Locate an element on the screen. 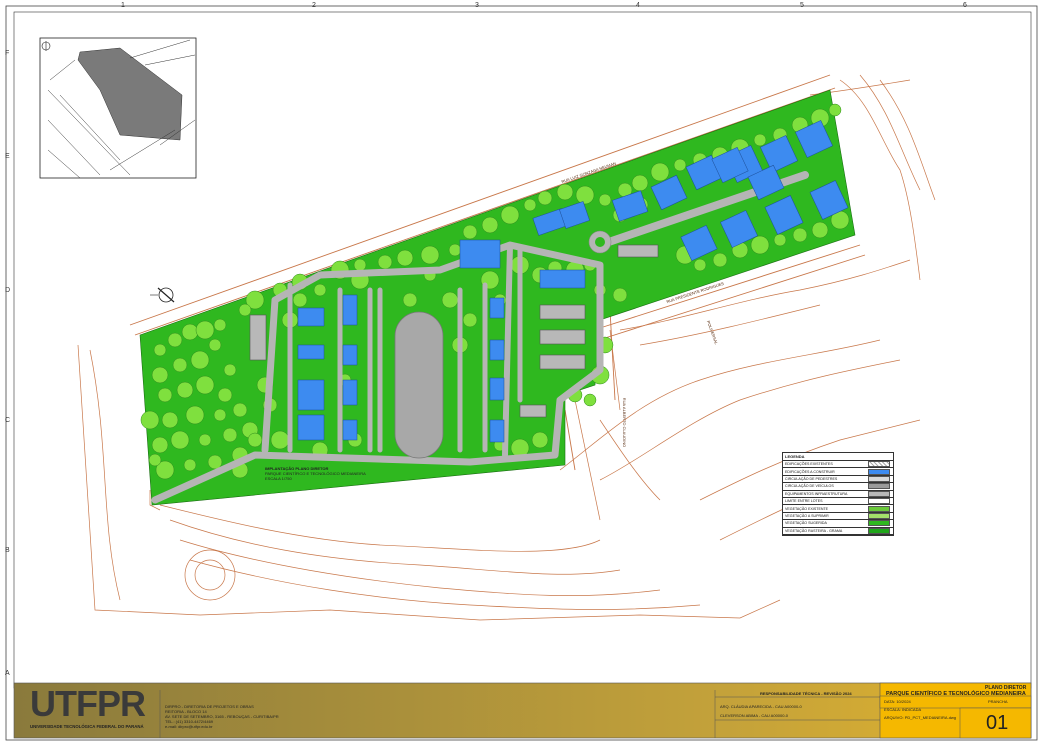 This screenshot has height=744, width=1043. grid-row-label: E is located at coordinates (7, 156).